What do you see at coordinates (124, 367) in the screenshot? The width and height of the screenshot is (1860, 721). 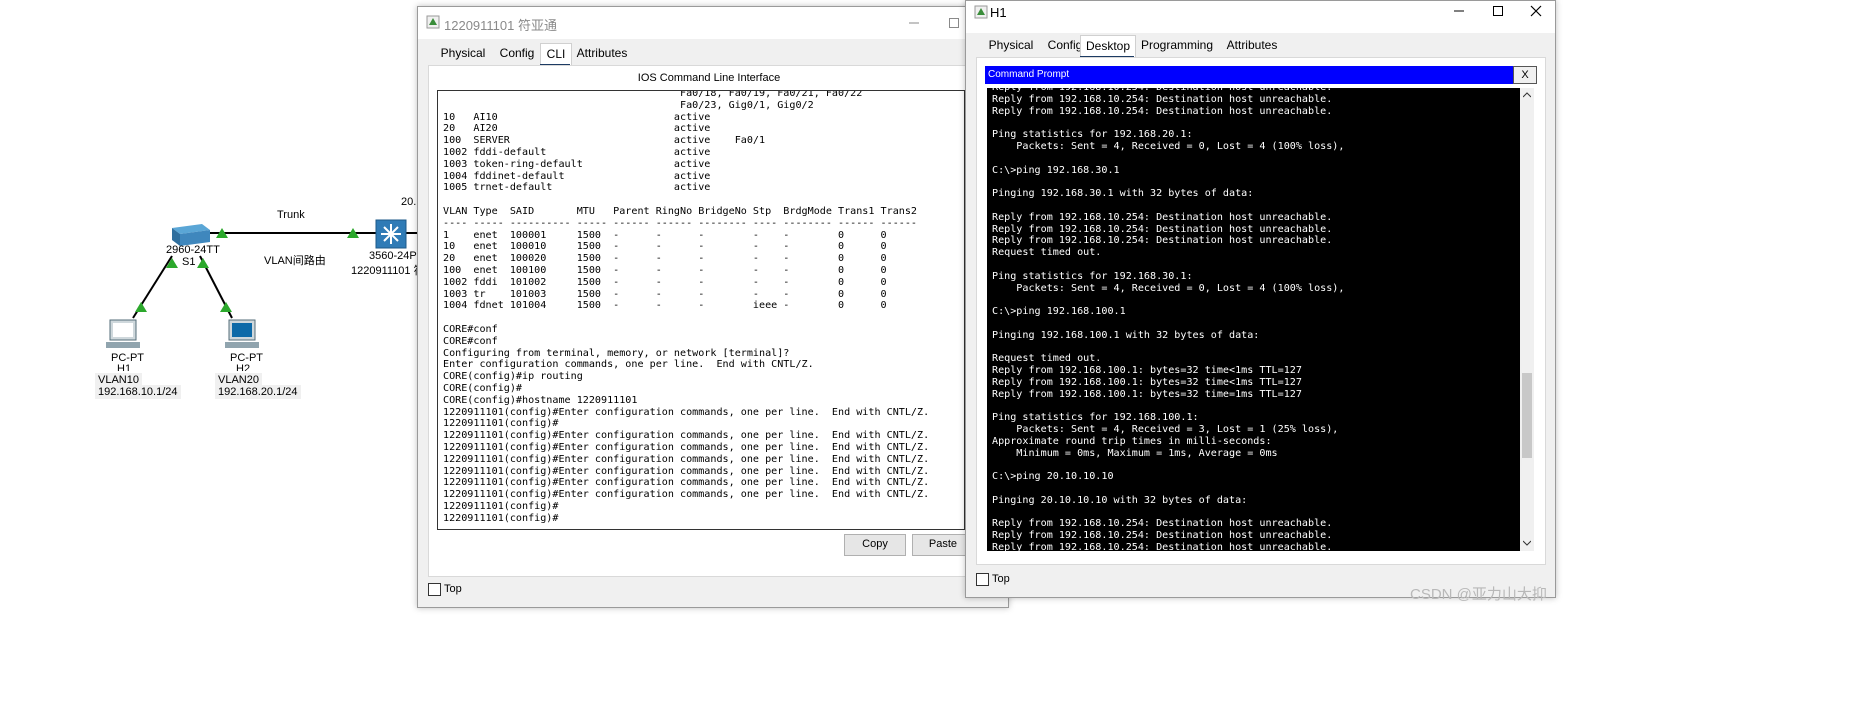 I see `pc-h1-name-label: H1` at bounding box center [124, 367].